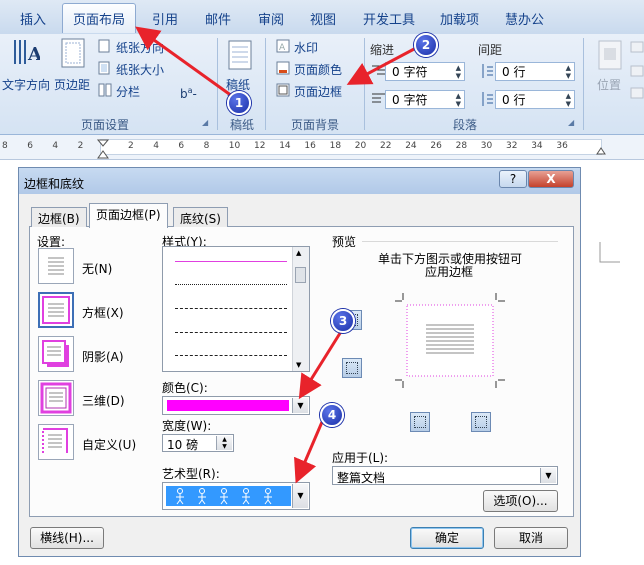 Image resolution: width=644 pixels, height=565 pixels. Describe the element at coordinates (97, 269) in the screenshot. I see `setting-none-label: 无(N)` at that location.